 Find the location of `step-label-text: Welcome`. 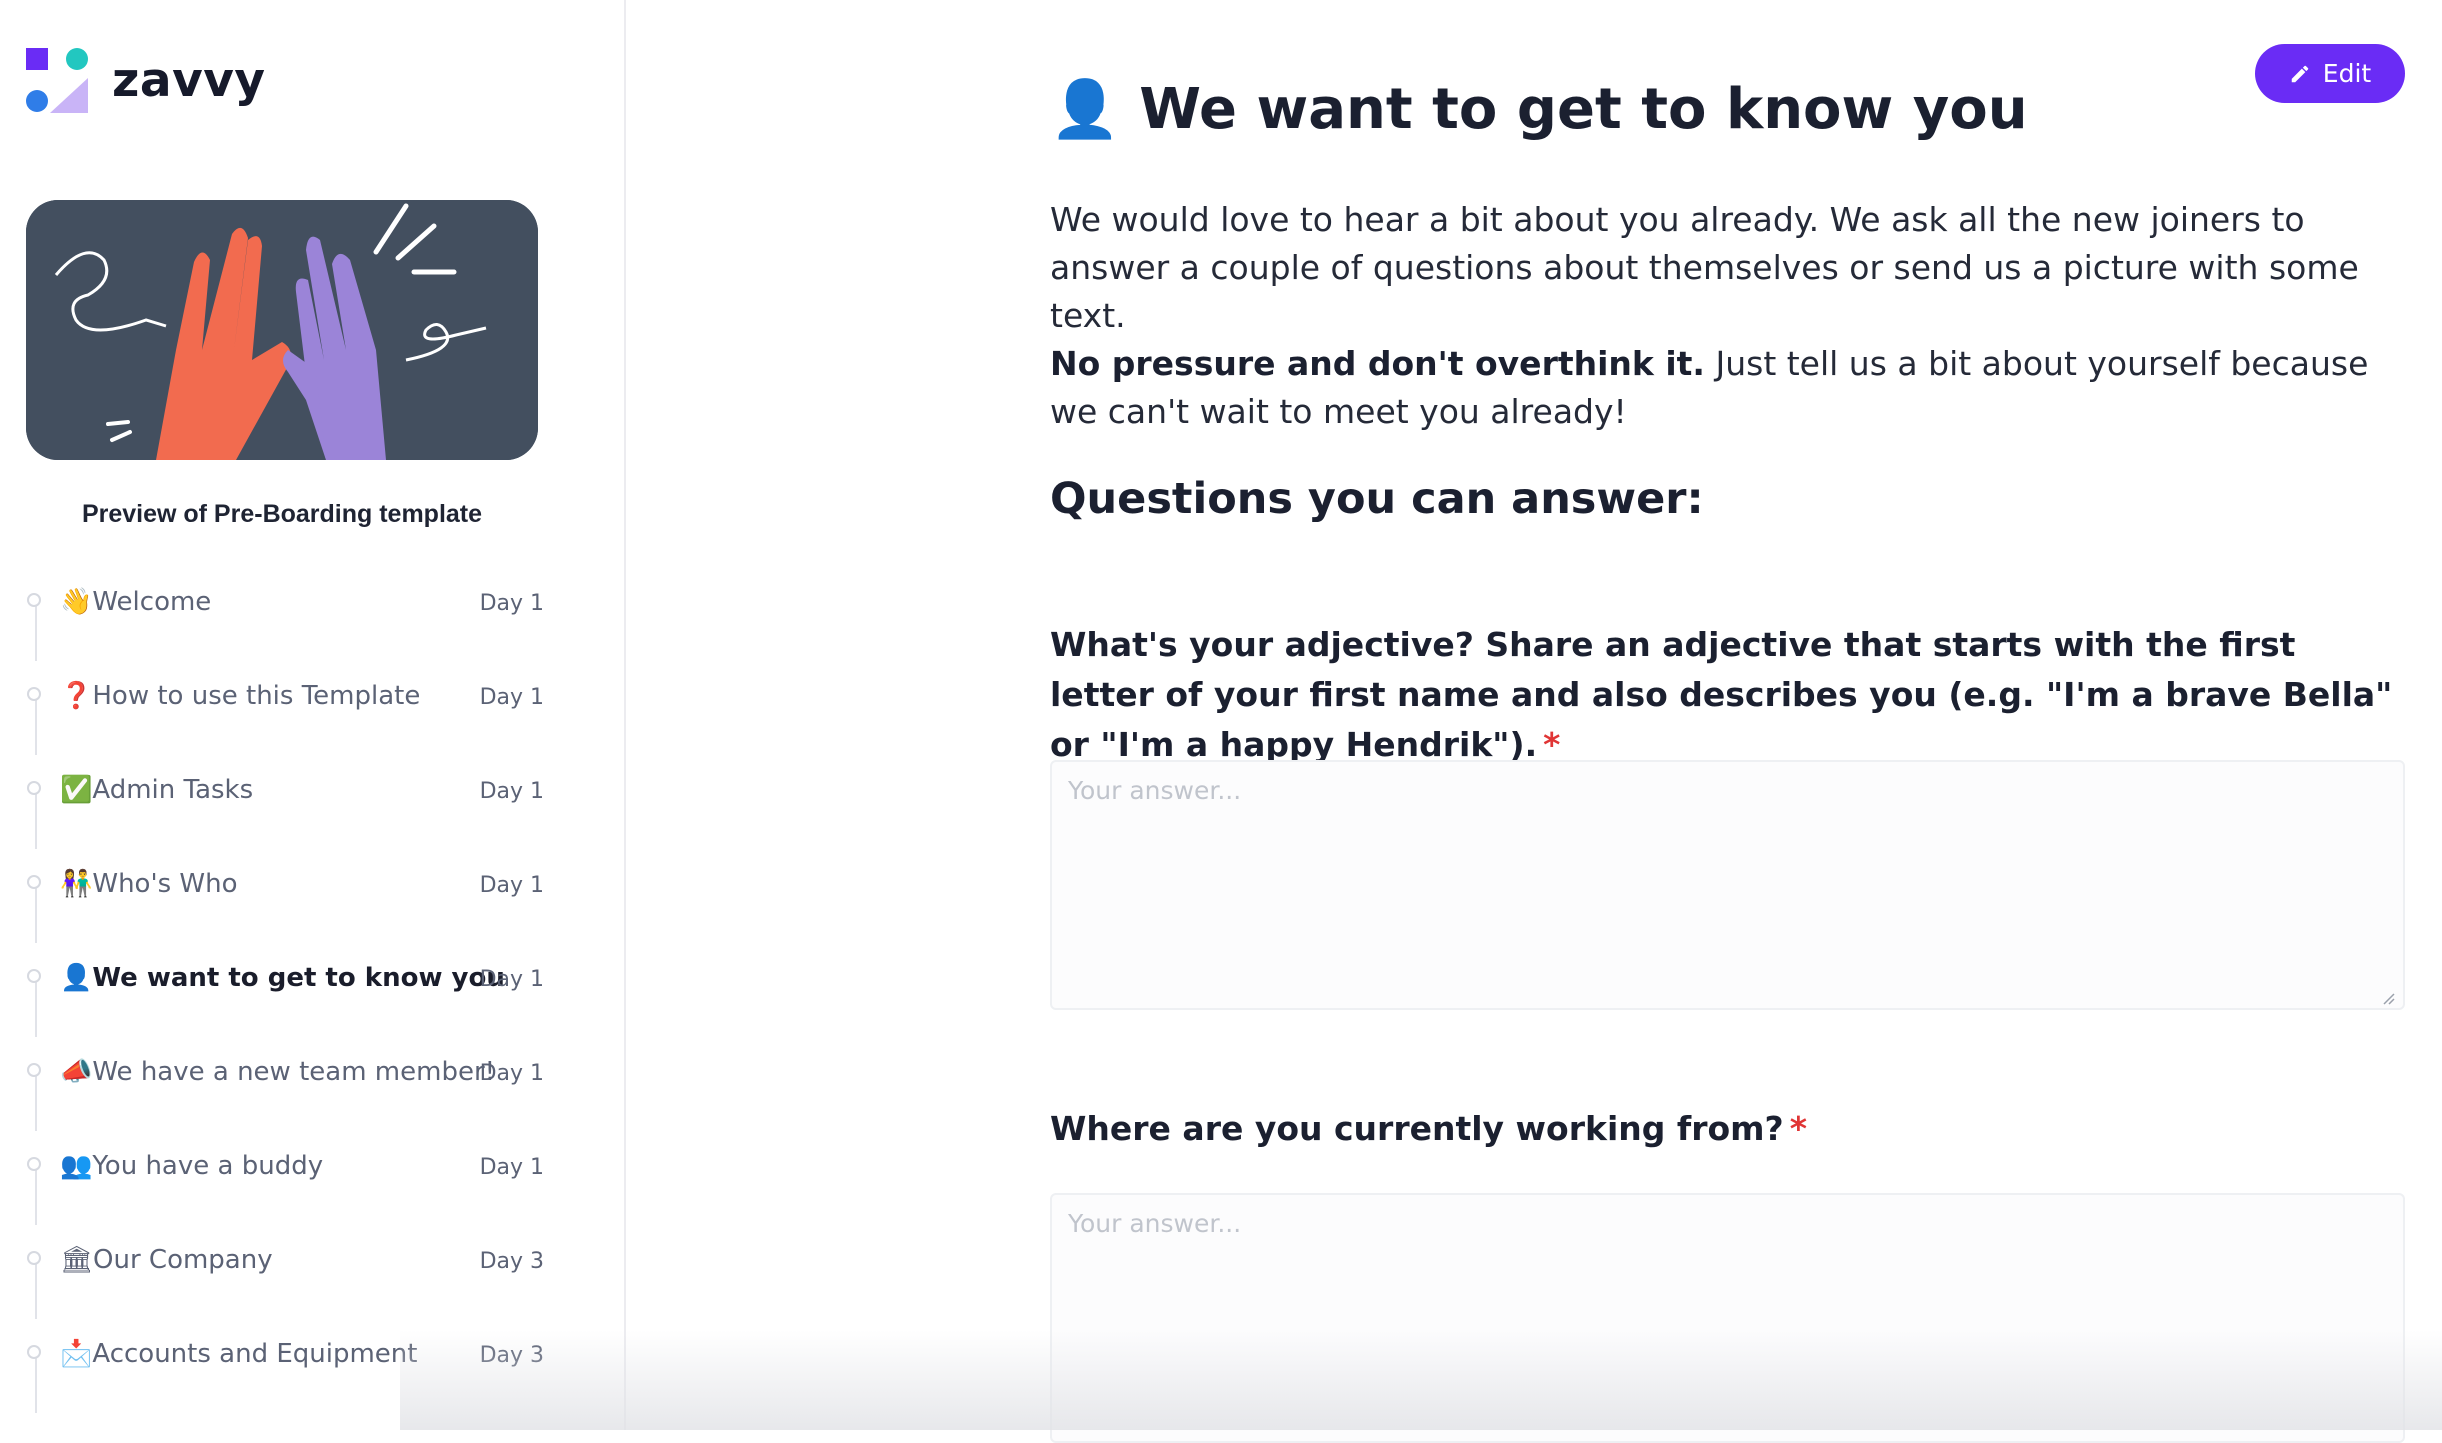

step-label-text: Welcome is located at coordinates (152, 602).